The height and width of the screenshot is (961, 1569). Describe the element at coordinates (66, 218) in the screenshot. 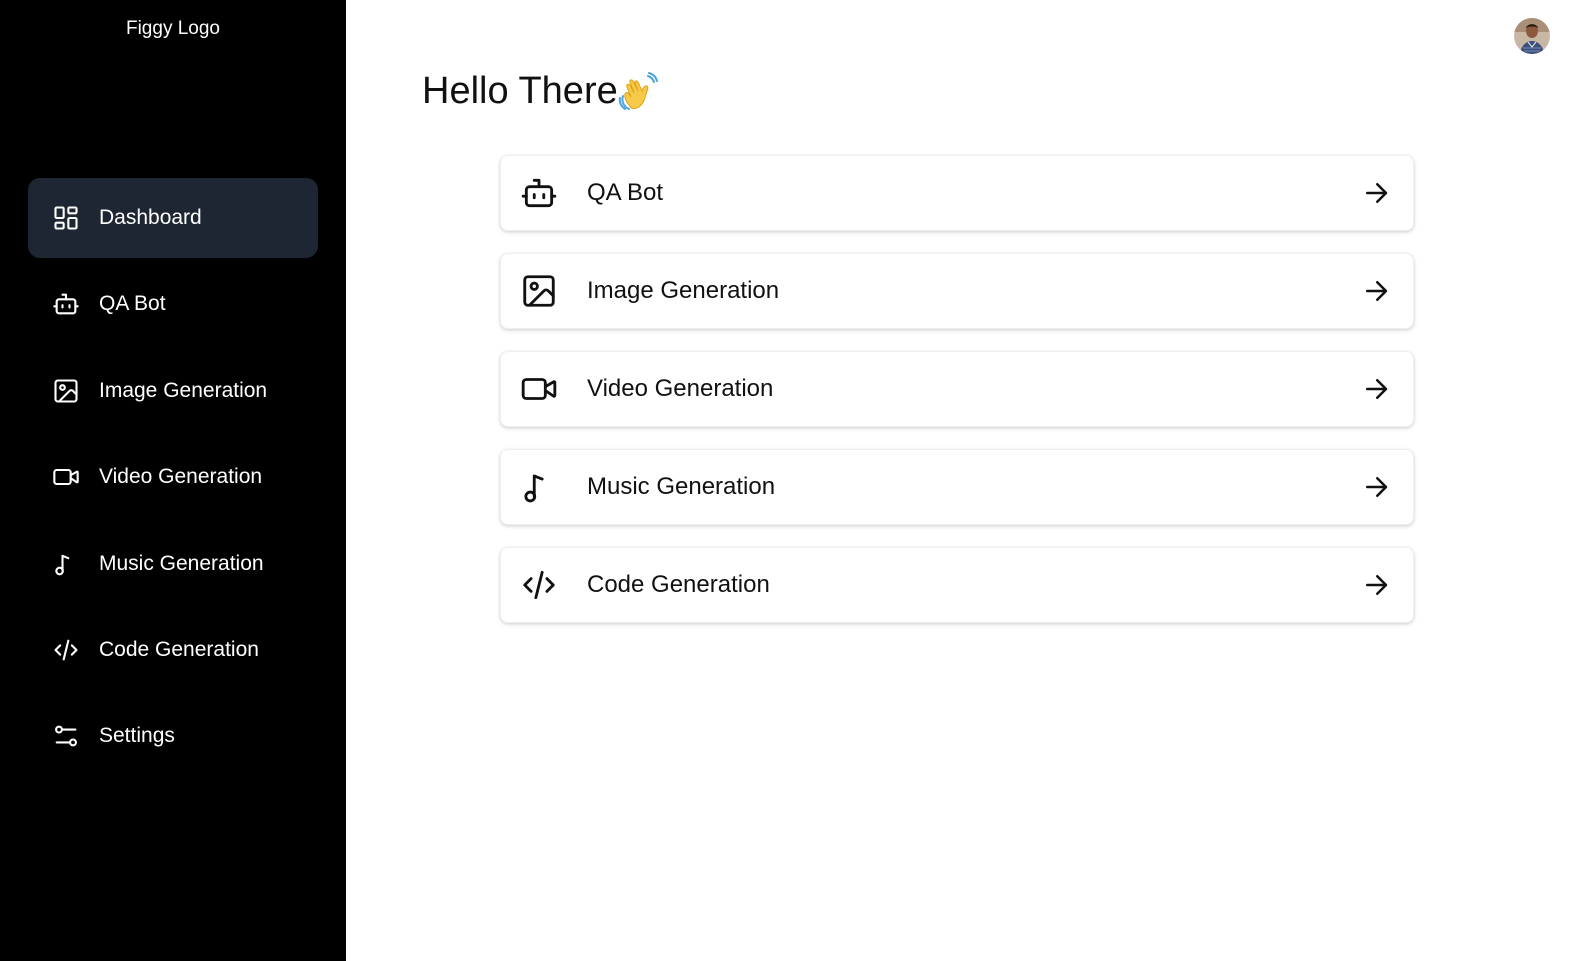

I see `dashboard-icon` at that location.